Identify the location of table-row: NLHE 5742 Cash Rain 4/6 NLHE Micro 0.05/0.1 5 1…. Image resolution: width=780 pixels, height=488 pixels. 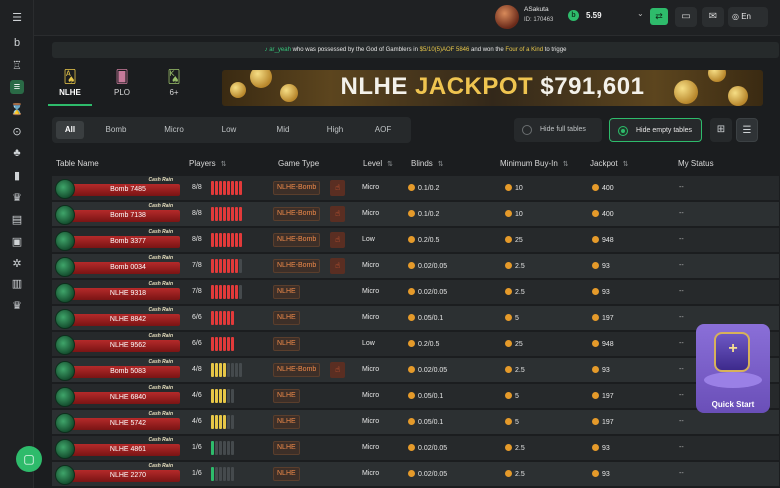
(415, 422).